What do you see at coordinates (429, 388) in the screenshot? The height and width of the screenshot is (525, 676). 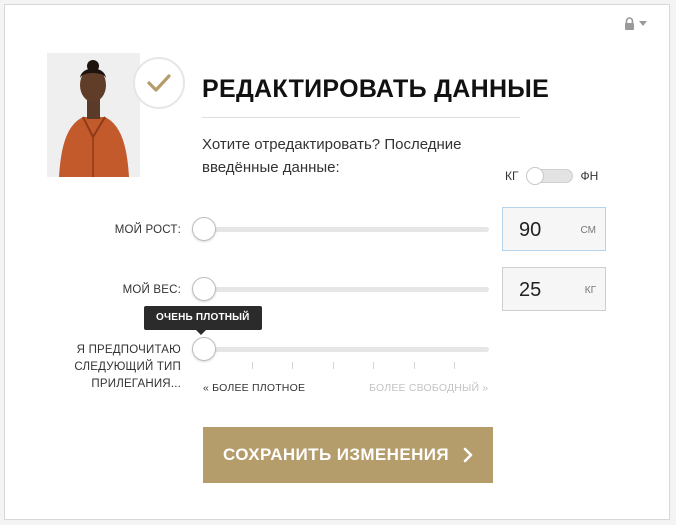 I see `fit-max-label: БОЛЕЕ СВОБОДНЫЙ »` at bounding box center [429, 388].